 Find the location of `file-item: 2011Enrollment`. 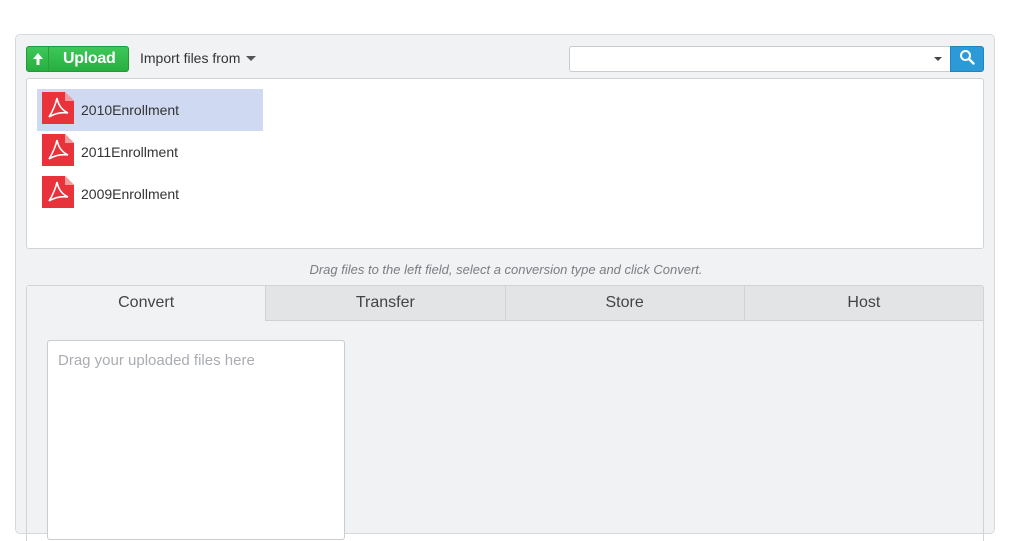

file-item: 2011Enrollment is located at coordinates (150, 152).